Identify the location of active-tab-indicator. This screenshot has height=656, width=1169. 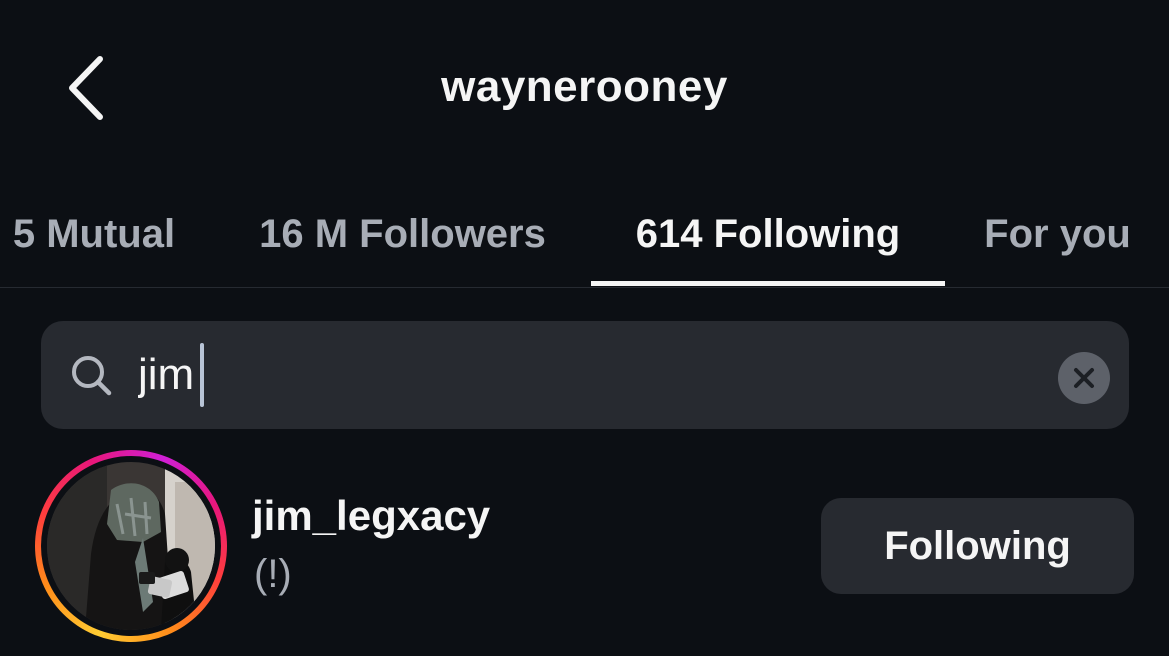
(768, 283).